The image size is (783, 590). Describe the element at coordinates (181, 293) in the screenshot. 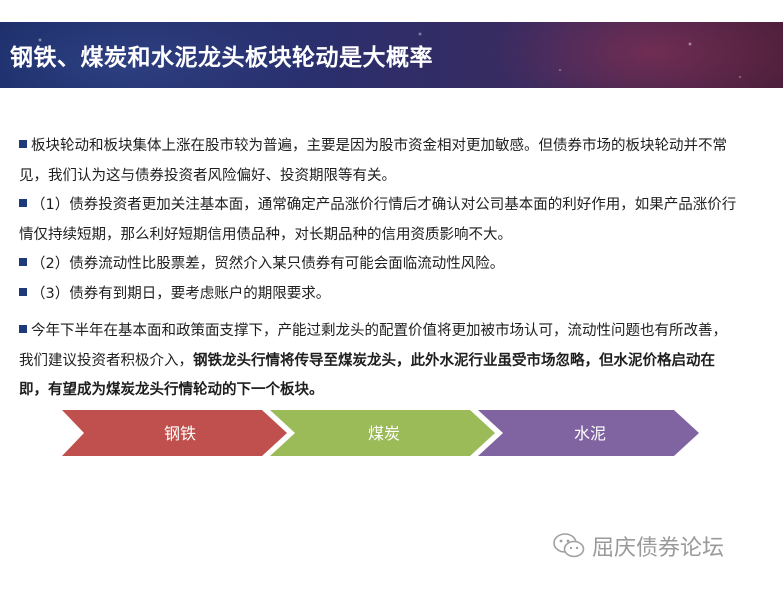

I see `paragraph-4-text: （3）债券有到期日，要考虑账户的期限要求。` at that location.